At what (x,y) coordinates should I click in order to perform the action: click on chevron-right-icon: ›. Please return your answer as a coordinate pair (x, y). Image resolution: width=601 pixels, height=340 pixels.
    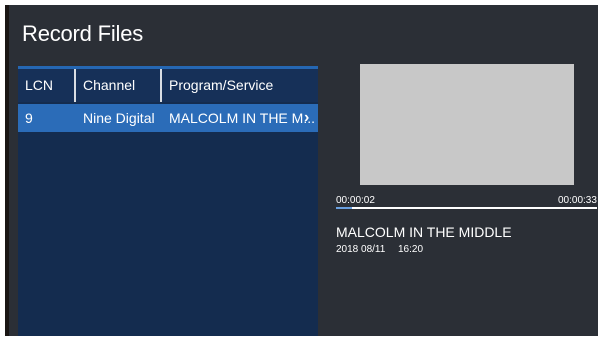
    Looking at the image, I should click on (306, 118).